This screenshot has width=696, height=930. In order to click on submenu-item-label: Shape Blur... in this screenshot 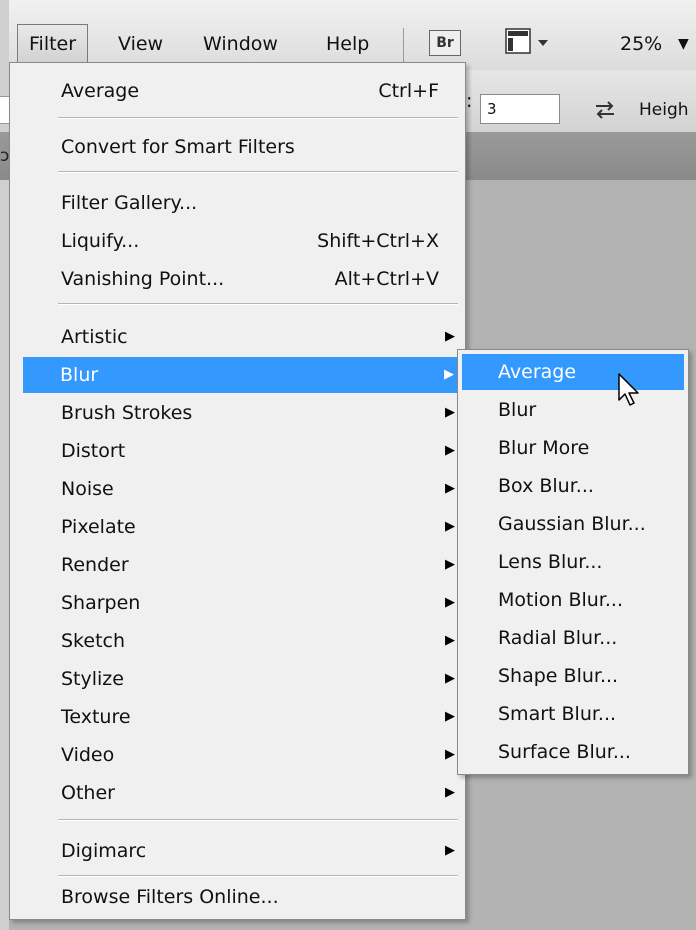, I will do `click(558, 676)`.